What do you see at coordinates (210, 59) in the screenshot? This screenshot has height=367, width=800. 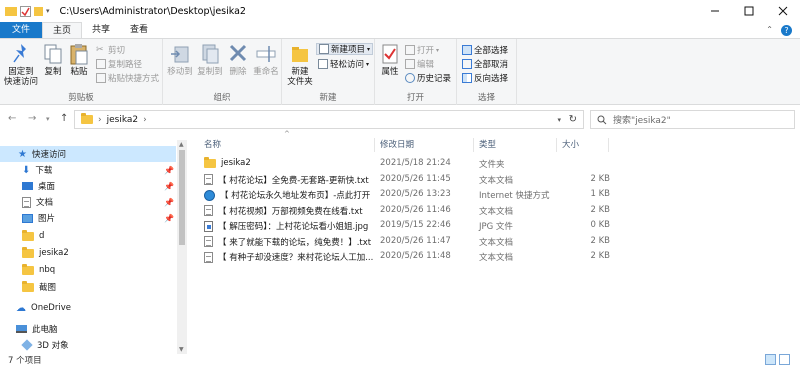 I see `copy-to-button: 复制到` at bounding box center [210, 59].